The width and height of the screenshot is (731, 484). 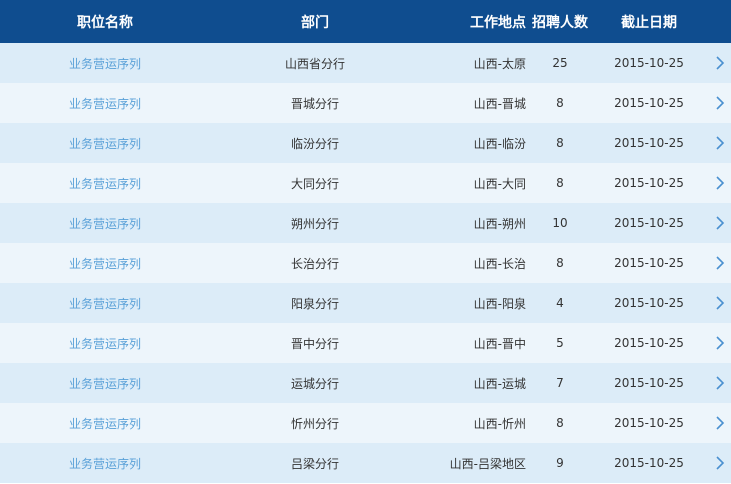 What do you see at coordinates (649, 22) in the screenshot?
I see `column-header-deadline: 截止日期` at bounding box center [649, 22].